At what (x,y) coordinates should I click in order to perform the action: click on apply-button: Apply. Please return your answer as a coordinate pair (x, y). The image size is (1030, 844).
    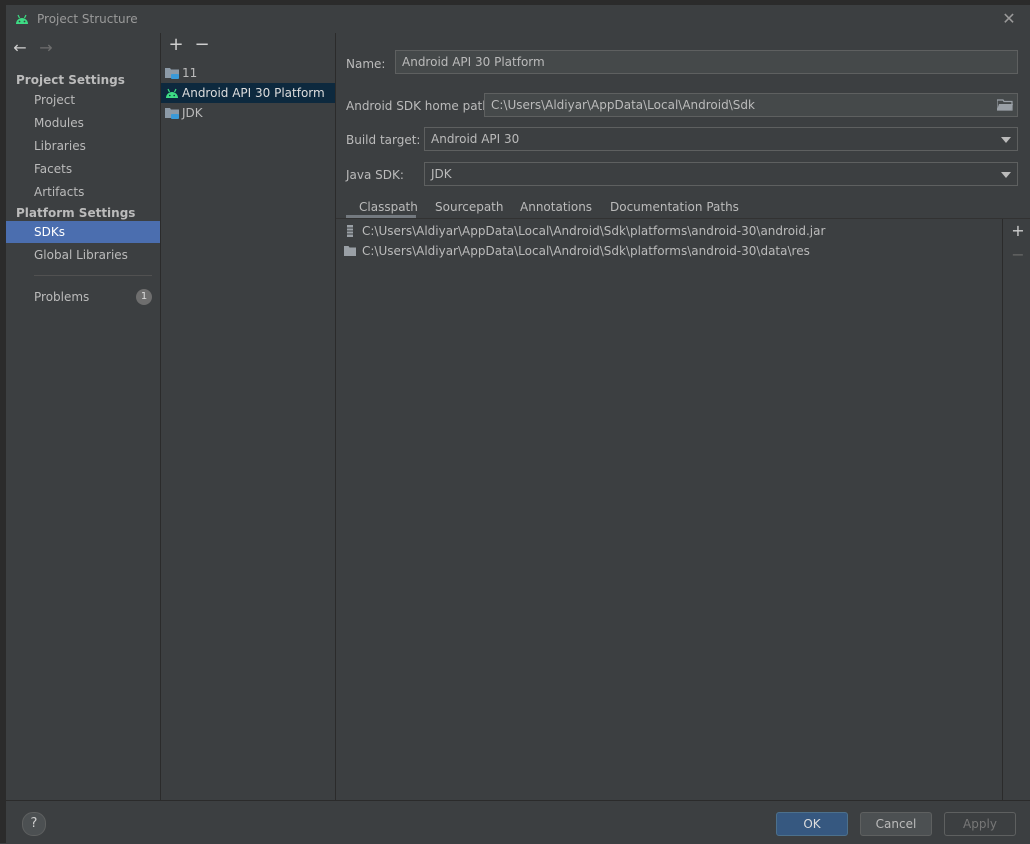
    Looking at the image, I should click on (980, 824).